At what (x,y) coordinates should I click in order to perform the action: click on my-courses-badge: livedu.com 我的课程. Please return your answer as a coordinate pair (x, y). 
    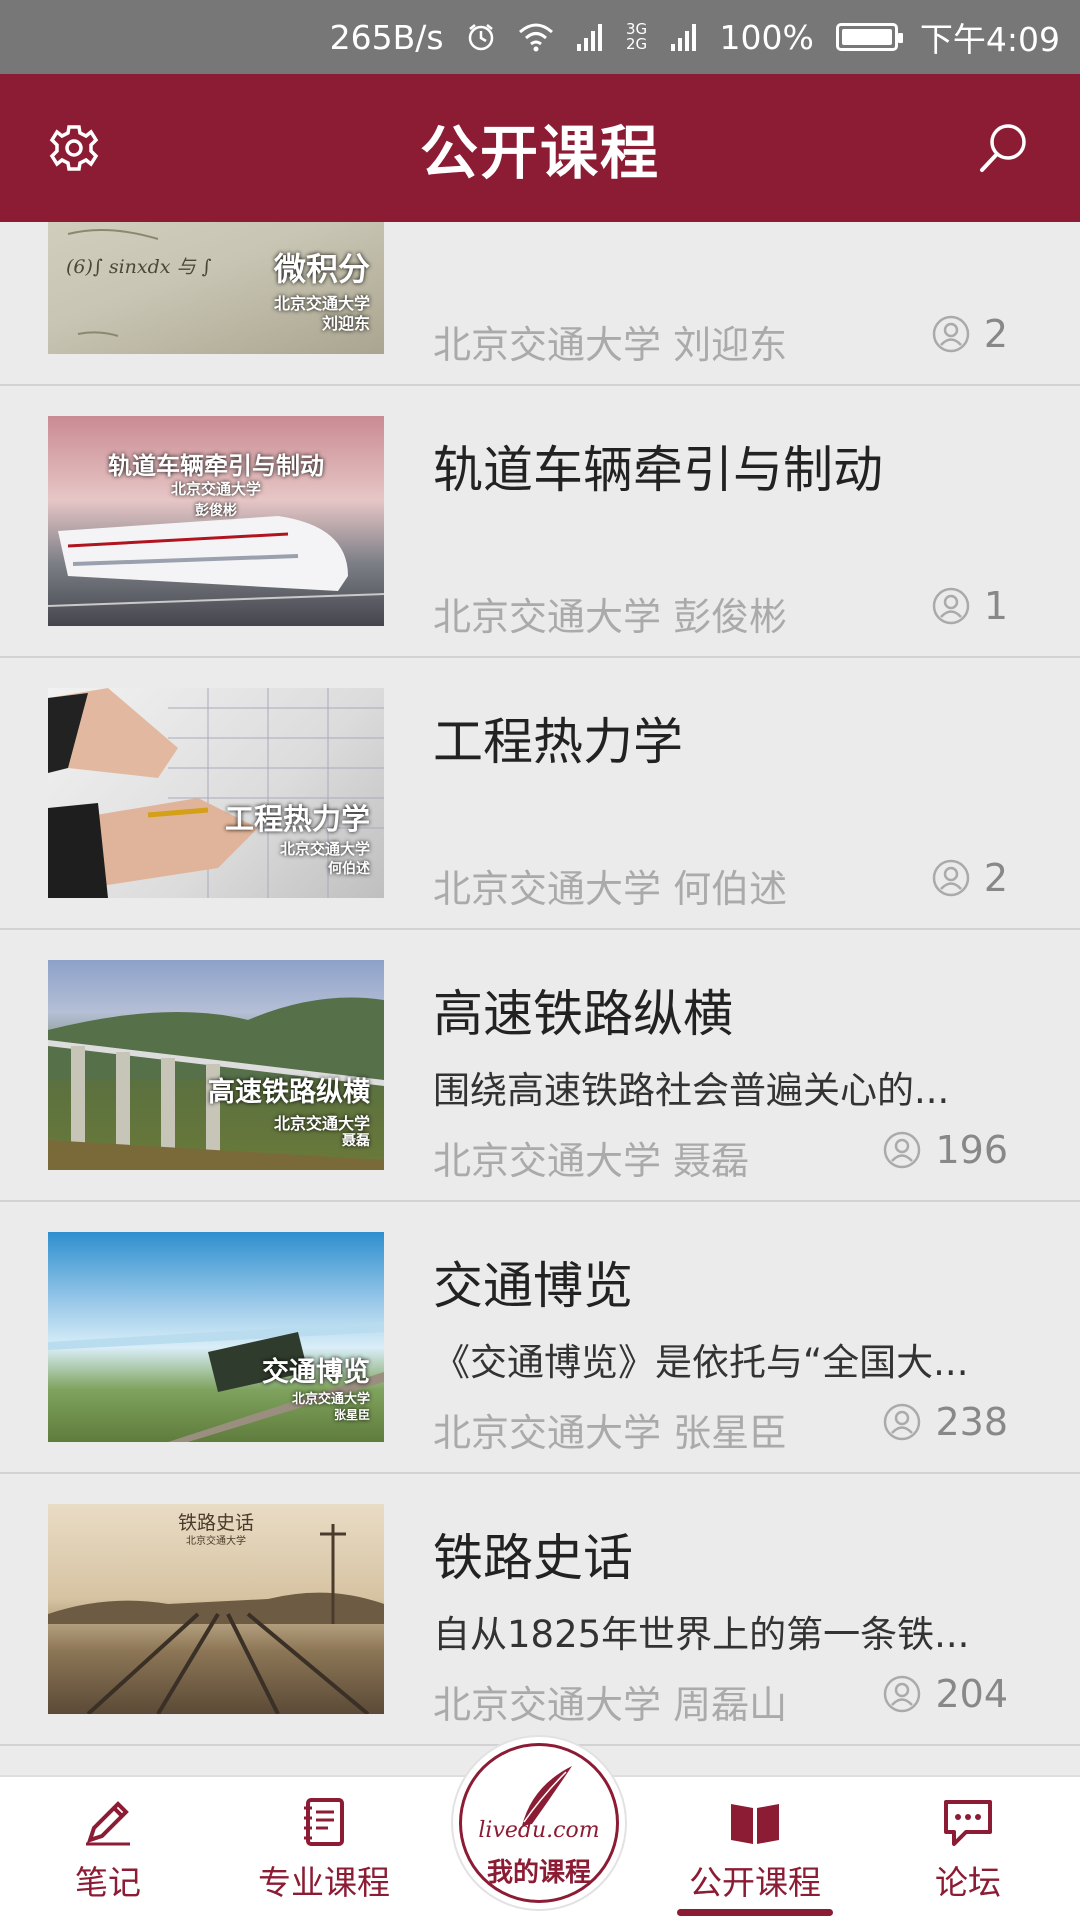
    Looking at the image, I should click on (539, 1823).